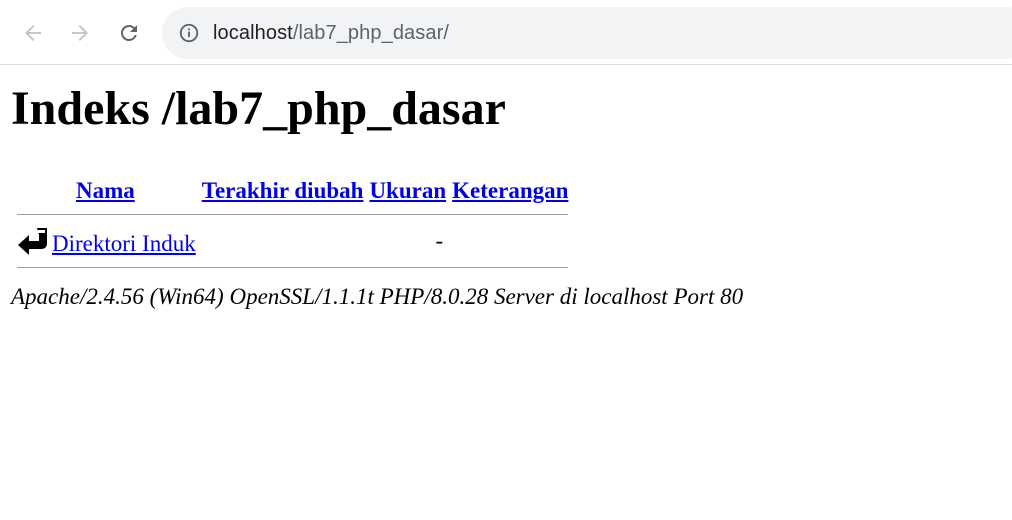 The height and width of the screenshot is (520, 1012). I want to click on icon-column-header, so click(33, 191).